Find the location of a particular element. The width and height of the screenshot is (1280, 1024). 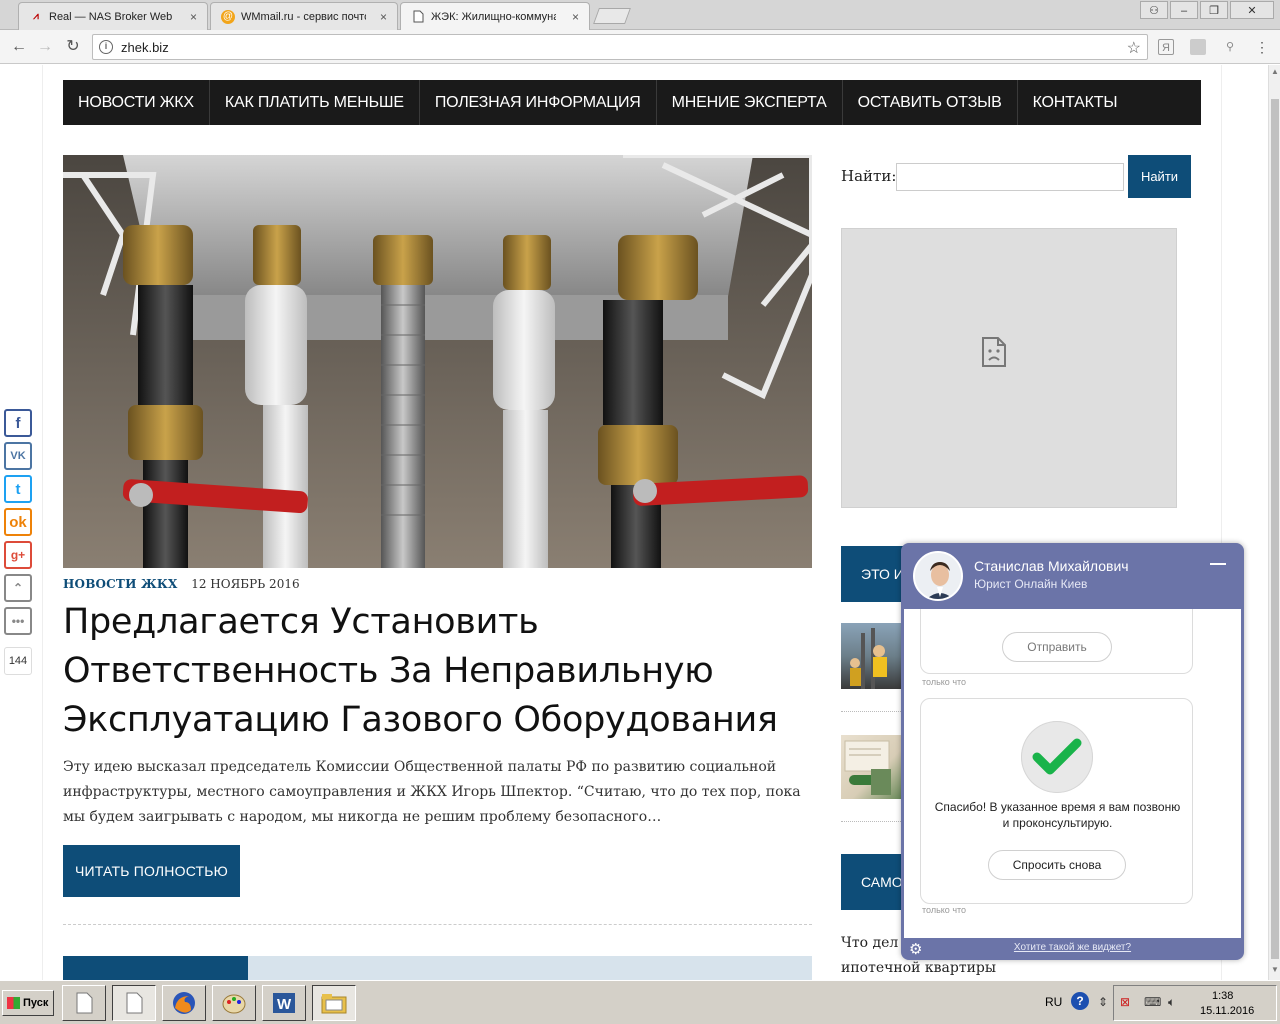

page-scrollbar: ▲ ▼ is located at coordinates (1274, 522).